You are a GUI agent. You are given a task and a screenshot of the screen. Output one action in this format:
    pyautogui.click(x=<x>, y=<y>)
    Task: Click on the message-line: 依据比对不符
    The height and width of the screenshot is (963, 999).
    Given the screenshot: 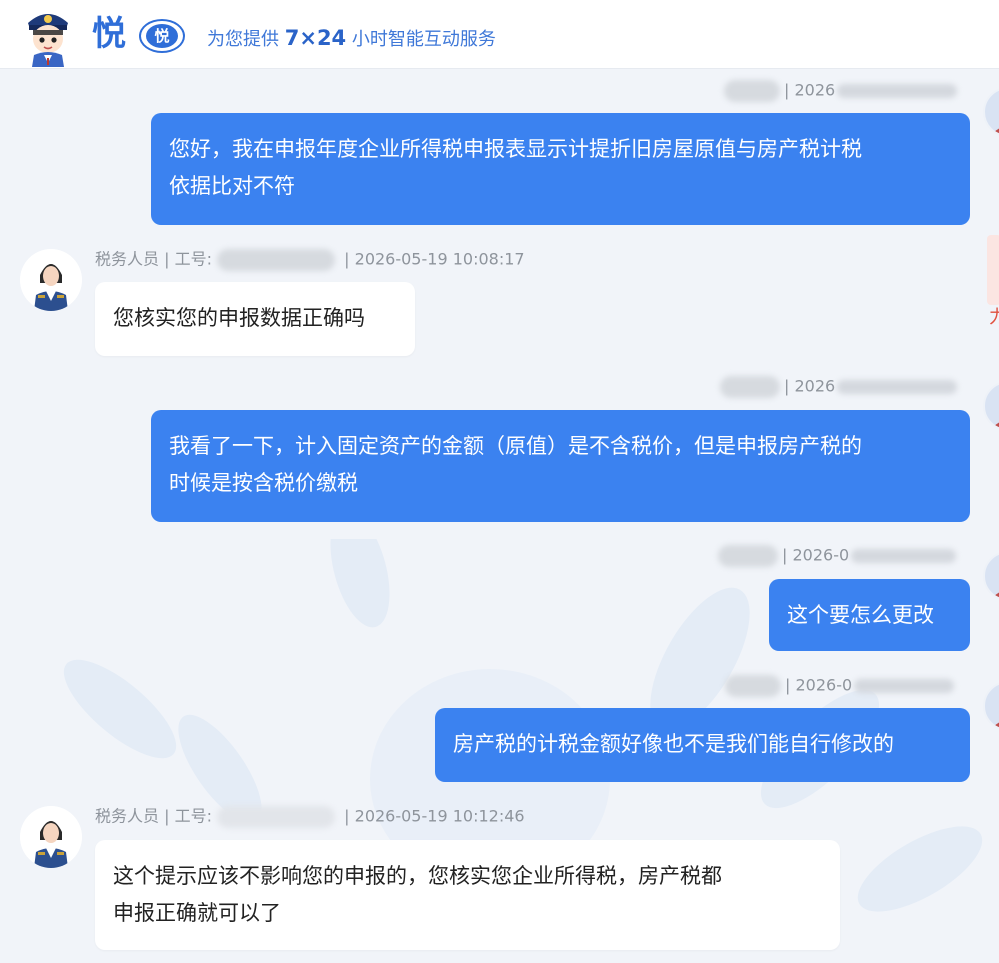 What is the action you would take?
    pyautogui.click(x=232, y=186)
    